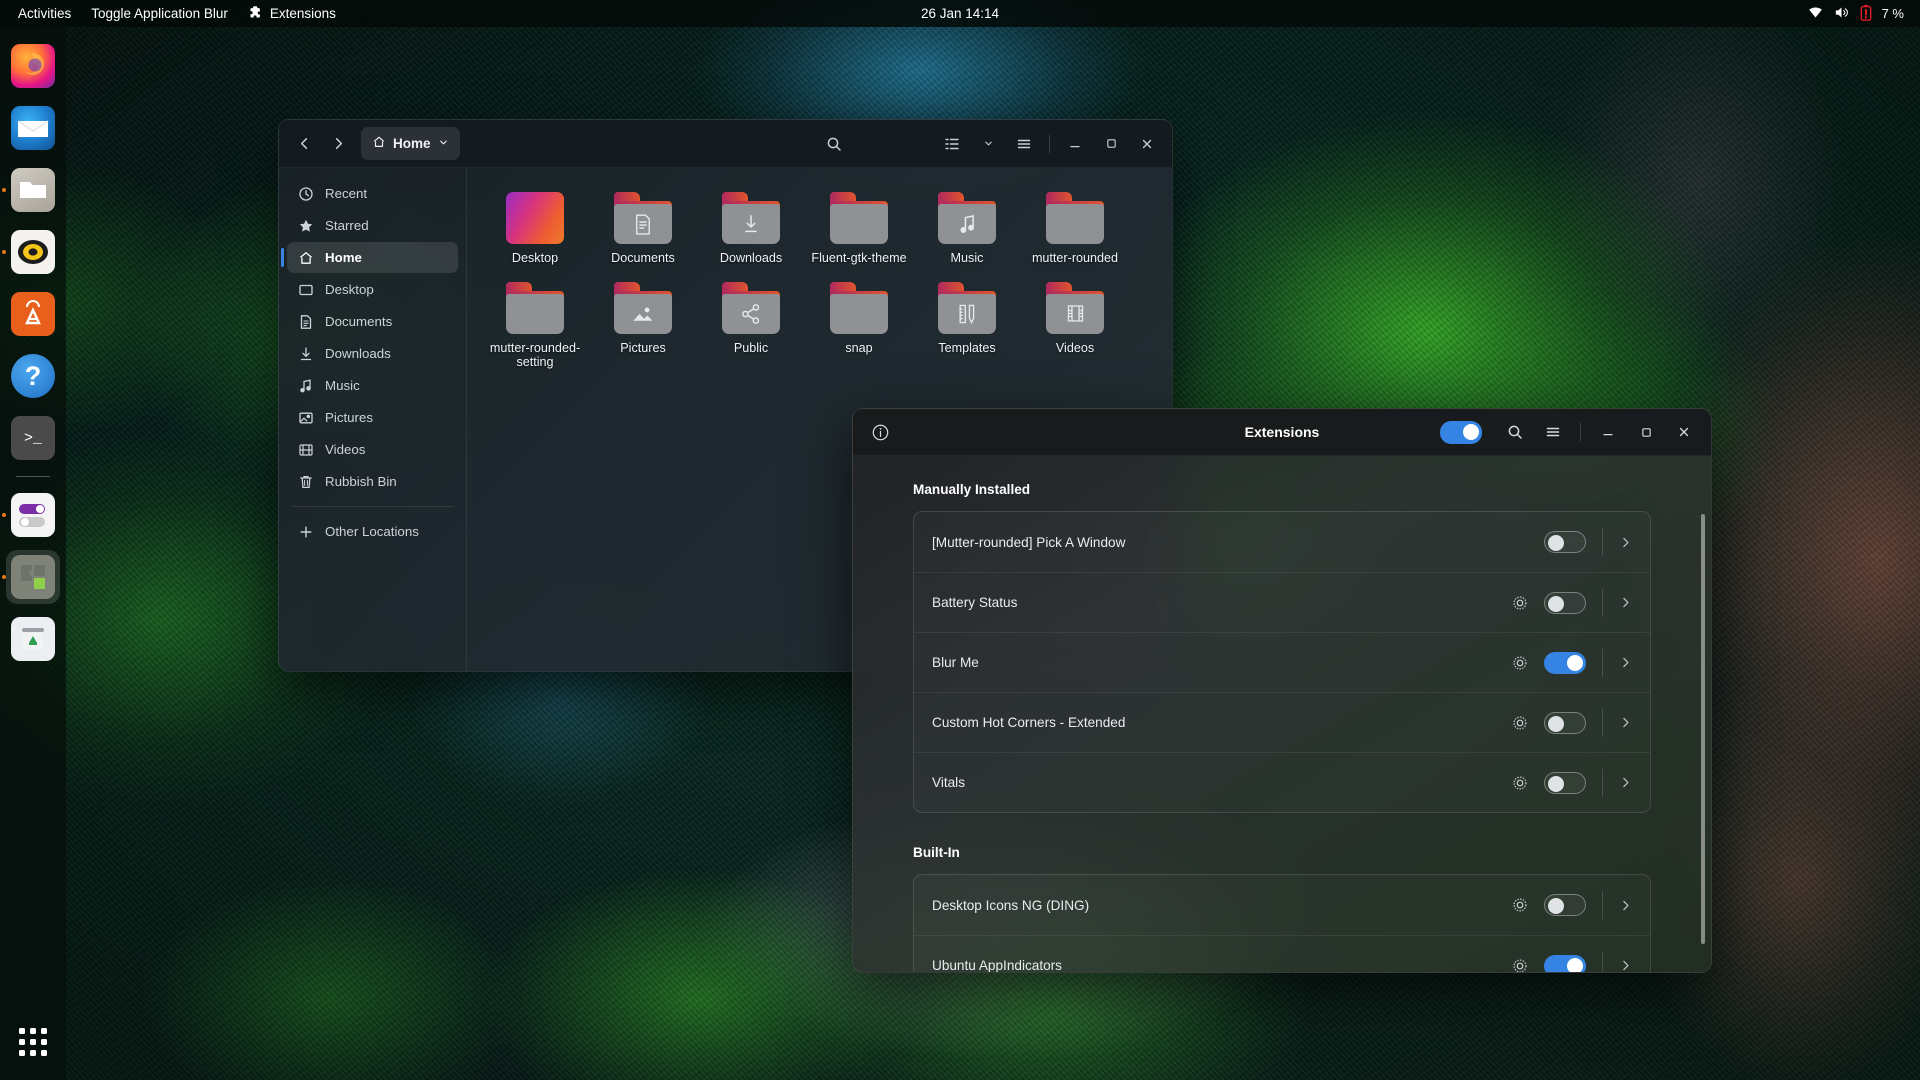 This screenshot has width=1920, height=1080. What do you see at coordinates (952, 144) in the screenshot?
I see `view-list-button` at bounding box center [952, 144].